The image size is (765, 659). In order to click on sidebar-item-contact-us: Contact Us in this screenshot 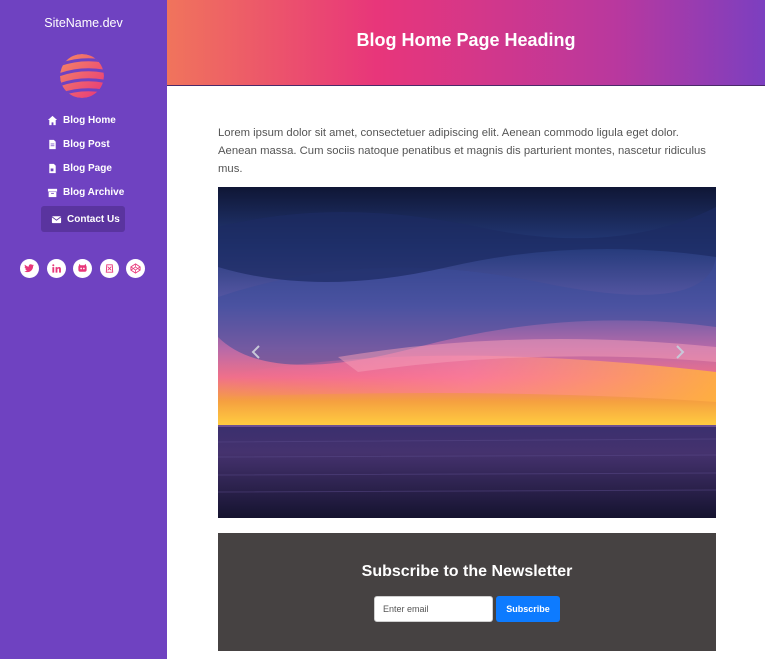, I will do `click(83, 219)`.